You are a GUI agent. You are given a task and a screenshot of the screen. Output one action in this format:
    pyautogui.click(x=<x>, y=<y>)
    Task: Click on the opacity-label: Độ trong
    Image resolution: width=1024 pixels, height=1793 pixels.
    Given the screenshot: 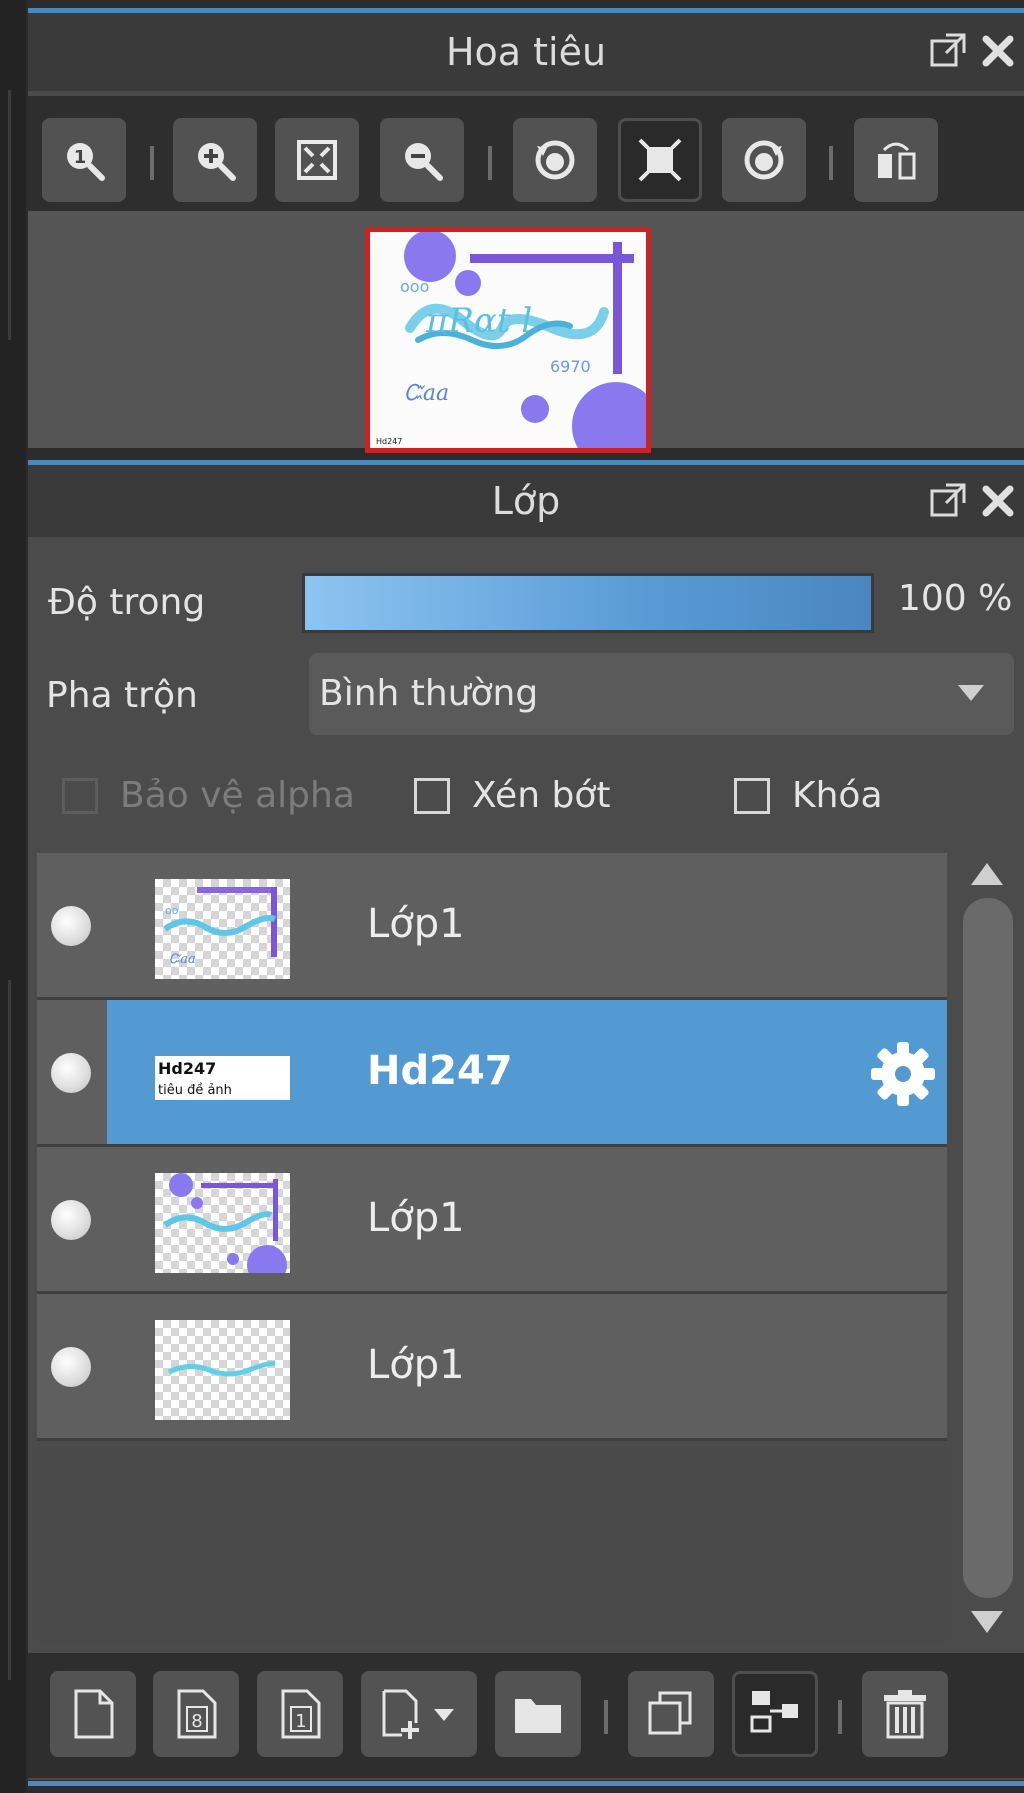 What is the action you would take?
    pyautogui.click(x=127, y=602)
    